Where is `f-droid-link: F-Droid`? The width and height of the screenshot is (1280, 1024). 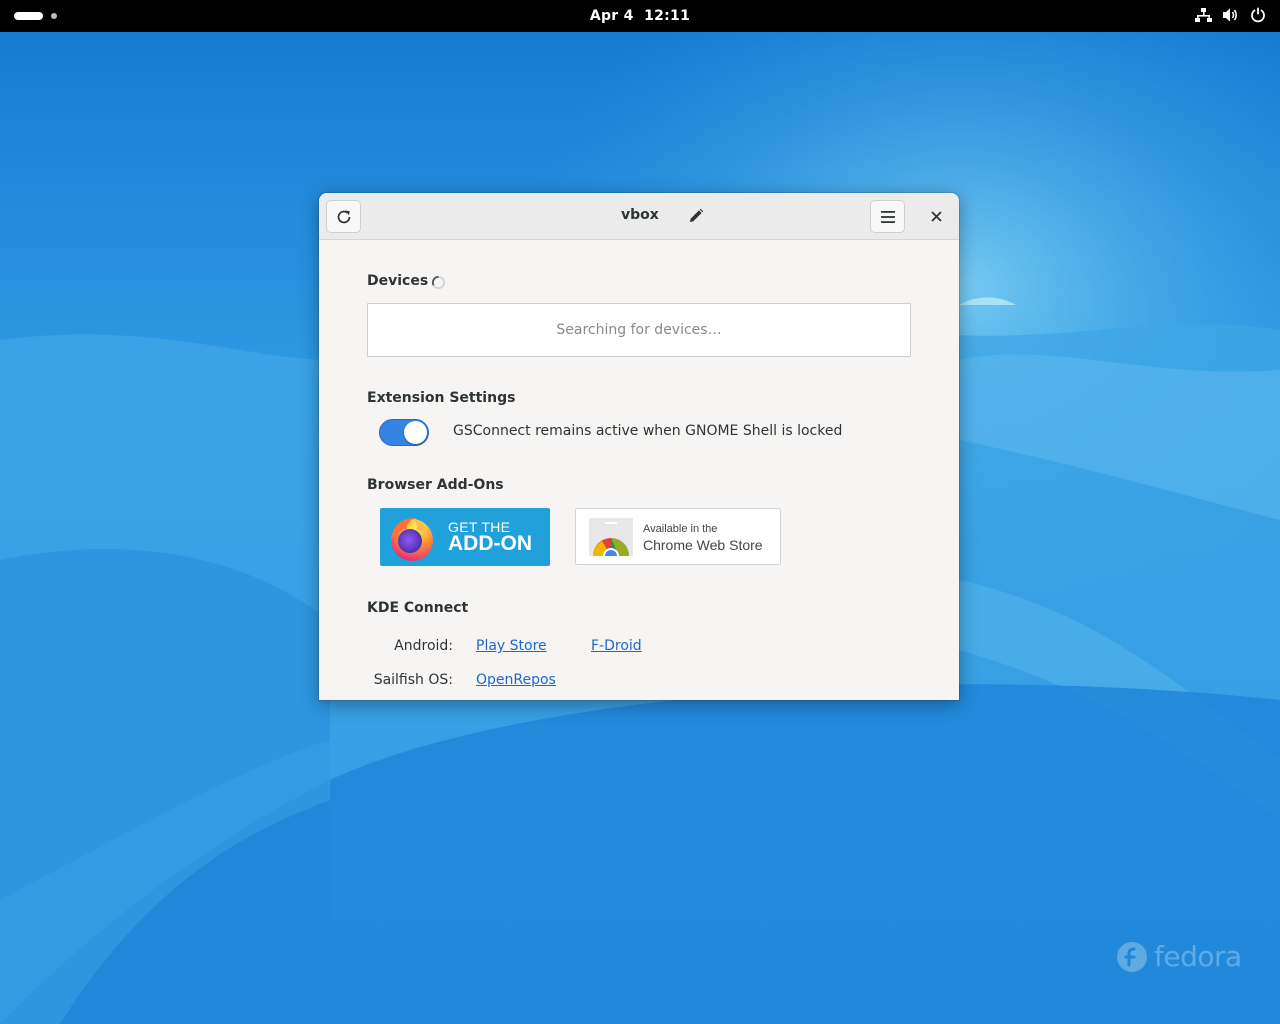
f-droid-link: F-Droid is located at coordinates (616, 646).